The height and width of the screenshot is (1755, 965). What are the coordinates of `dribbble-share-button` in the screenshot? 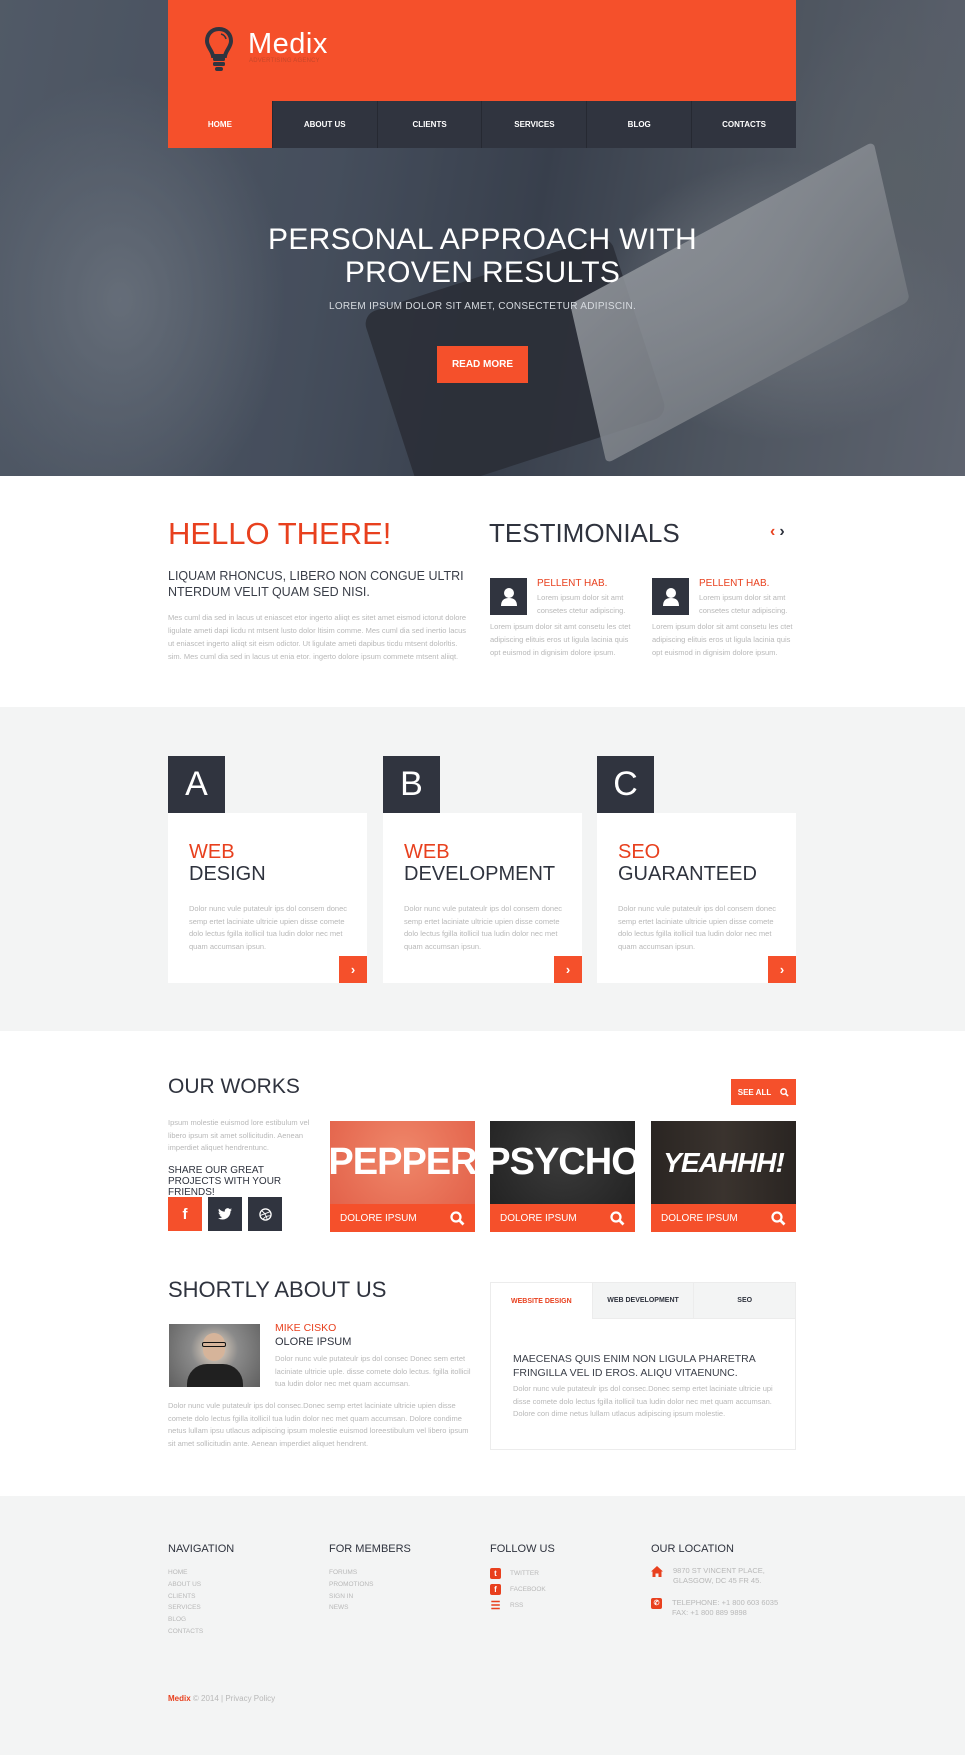 It's located at (265, 1214).